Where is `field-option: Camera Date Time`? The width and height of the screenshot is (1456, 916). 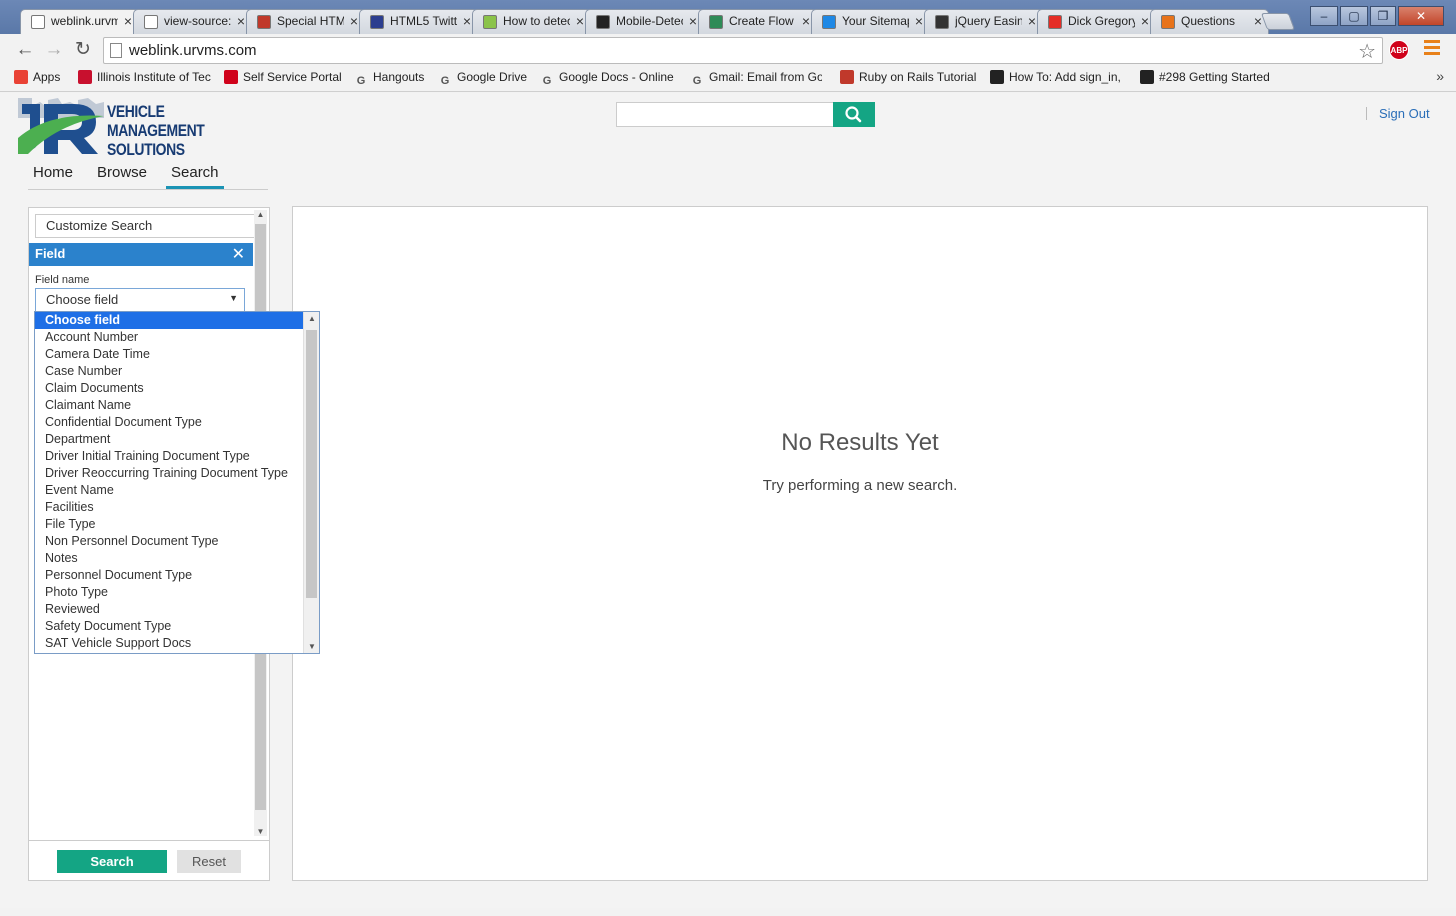 field-option: Camera Date Time is located at coordinates (169, 354).